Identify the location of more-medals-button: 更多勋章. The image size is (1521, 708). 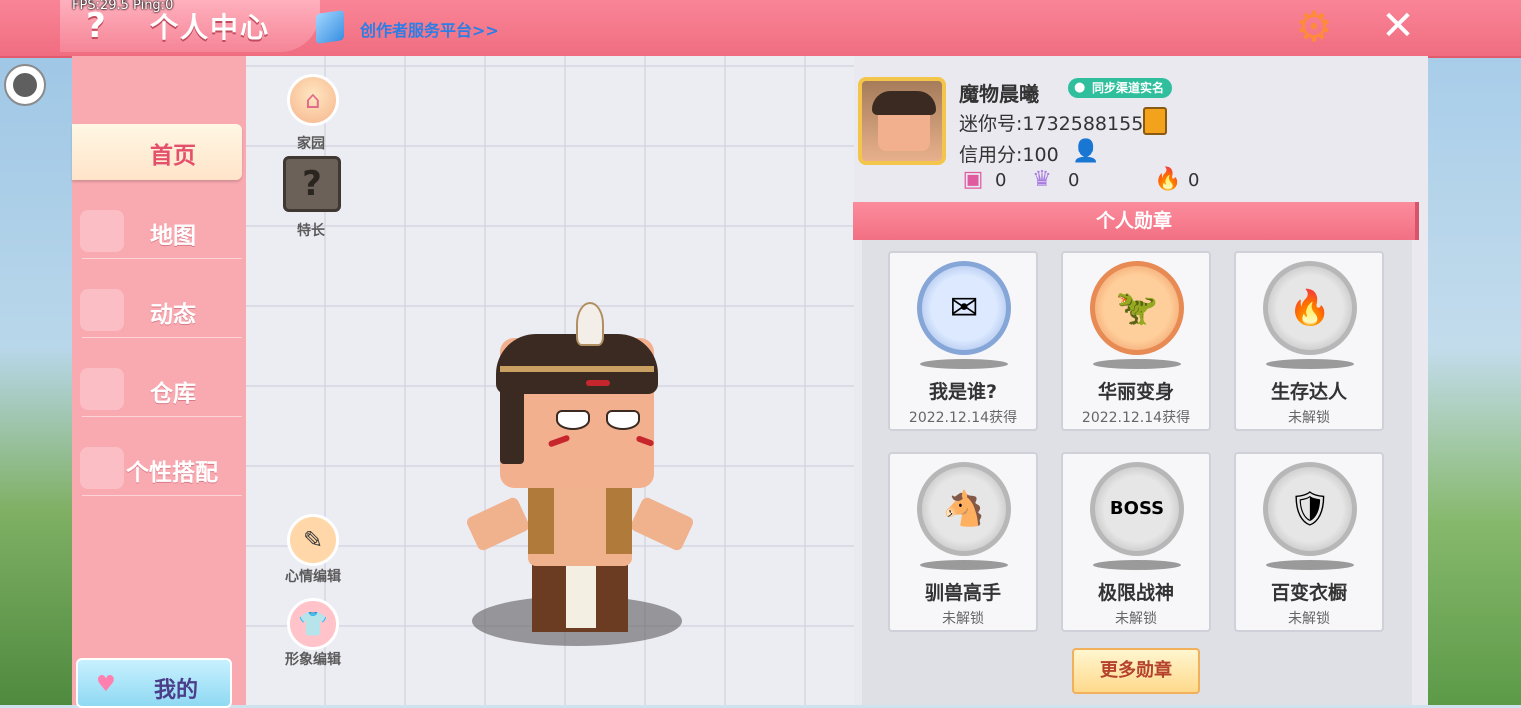
(1136, 671).